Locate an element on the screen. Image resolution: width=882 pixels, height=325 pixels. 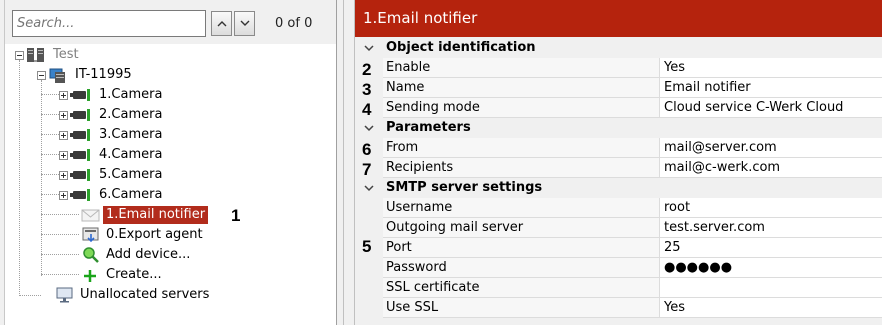
callout-number: 4 is located at coordinates (367, 109).